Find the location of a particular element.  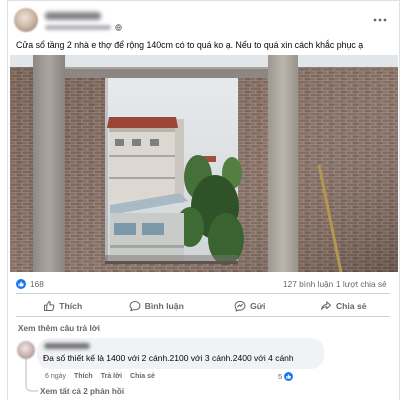

messenger-send-icon is located at coordinates (240, 305).